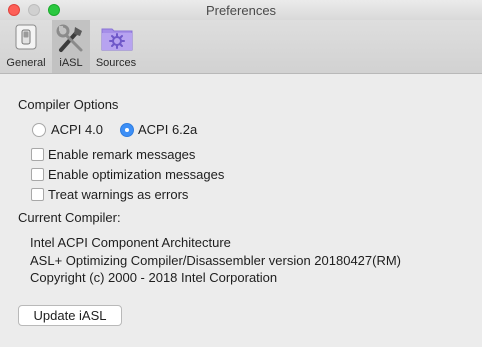 This screenshot has width=482, height=347. Describe the element at coordinates (39, 130) in the screenshot. I see `acpi-4-radio` at that location.